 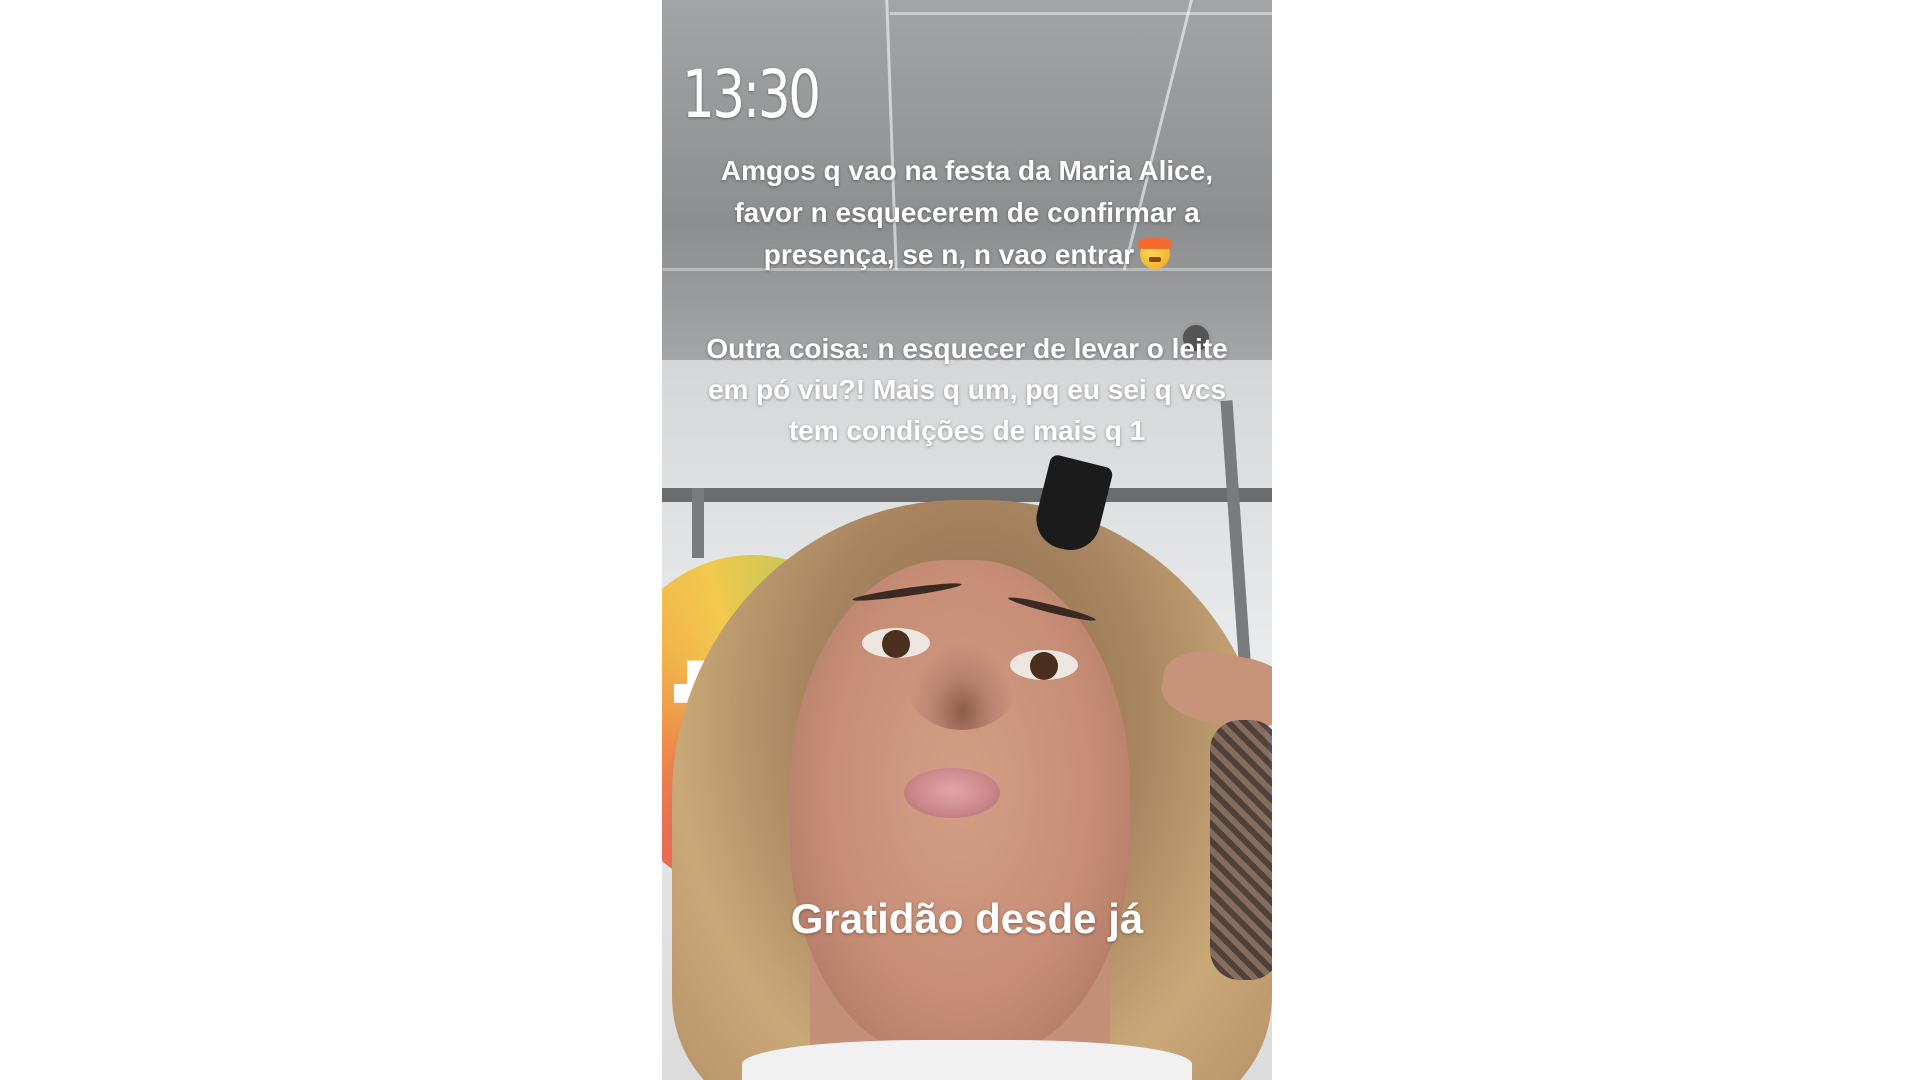 I want to click on story-caption: Gratidão desde já, so click(x=967, y=918).